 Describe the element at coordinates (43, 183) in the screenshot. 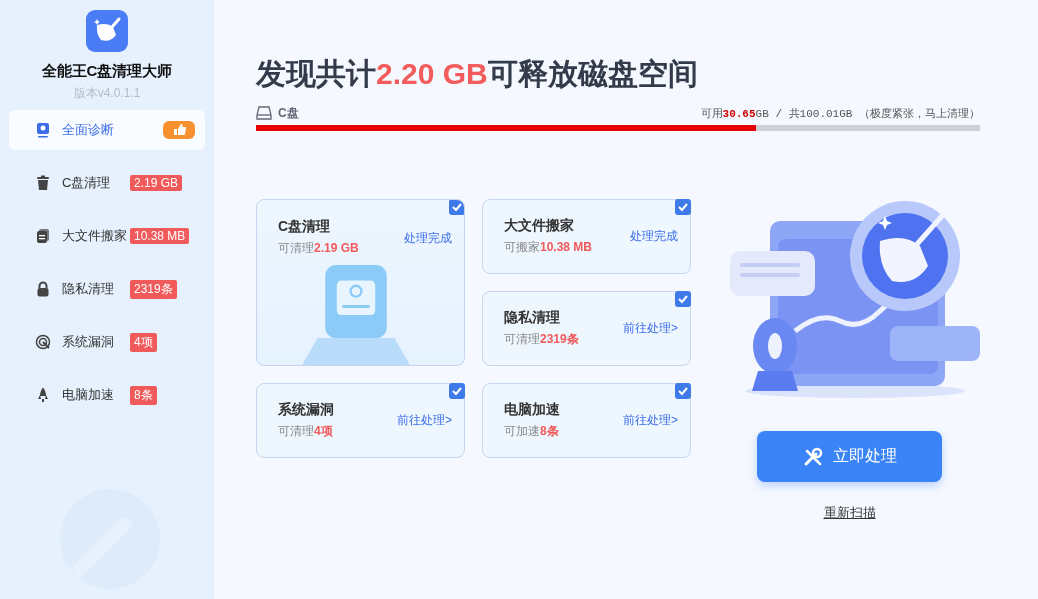

I see `trash-icon` at that location.